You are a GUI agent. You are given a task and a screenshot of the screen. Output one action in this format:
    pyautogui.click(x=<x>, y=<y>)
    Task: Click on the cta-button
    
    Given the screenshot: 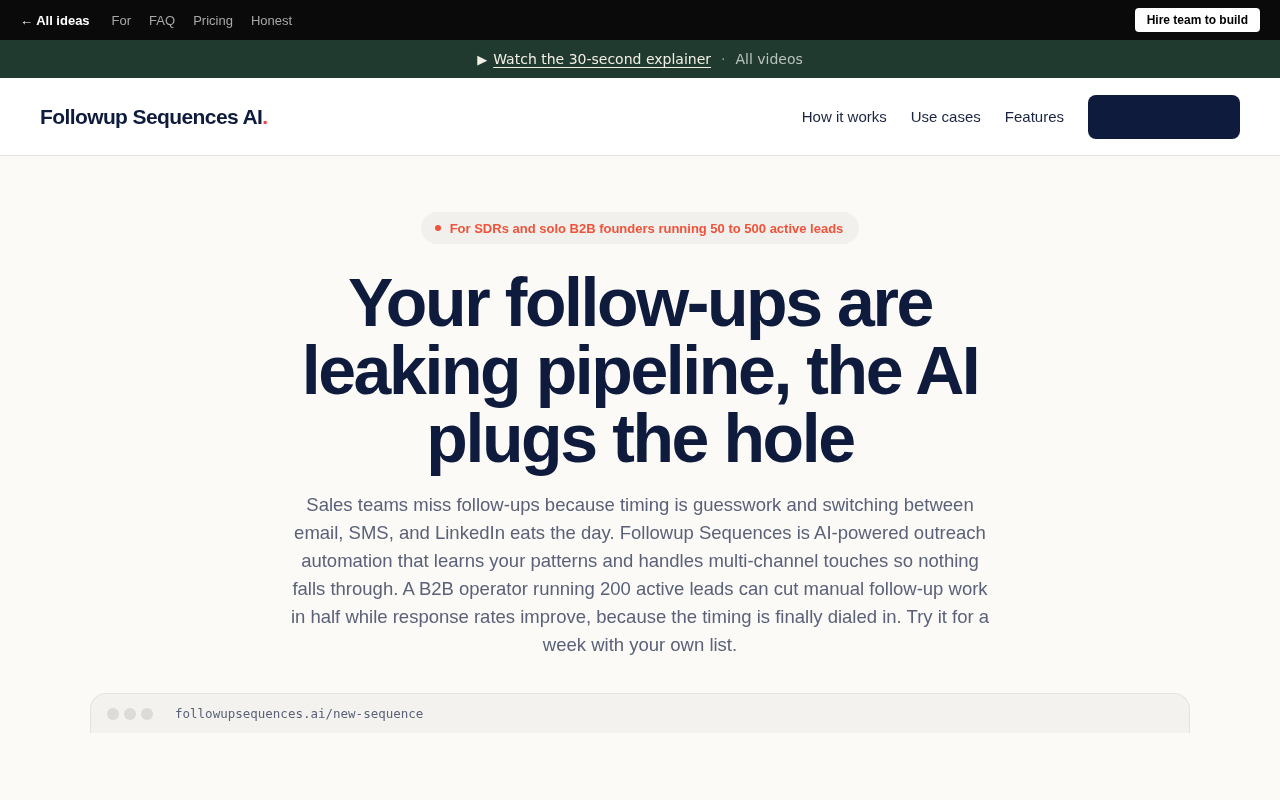 What is the action you would take?
    pyautogui.click(x=1164, y=116)
    